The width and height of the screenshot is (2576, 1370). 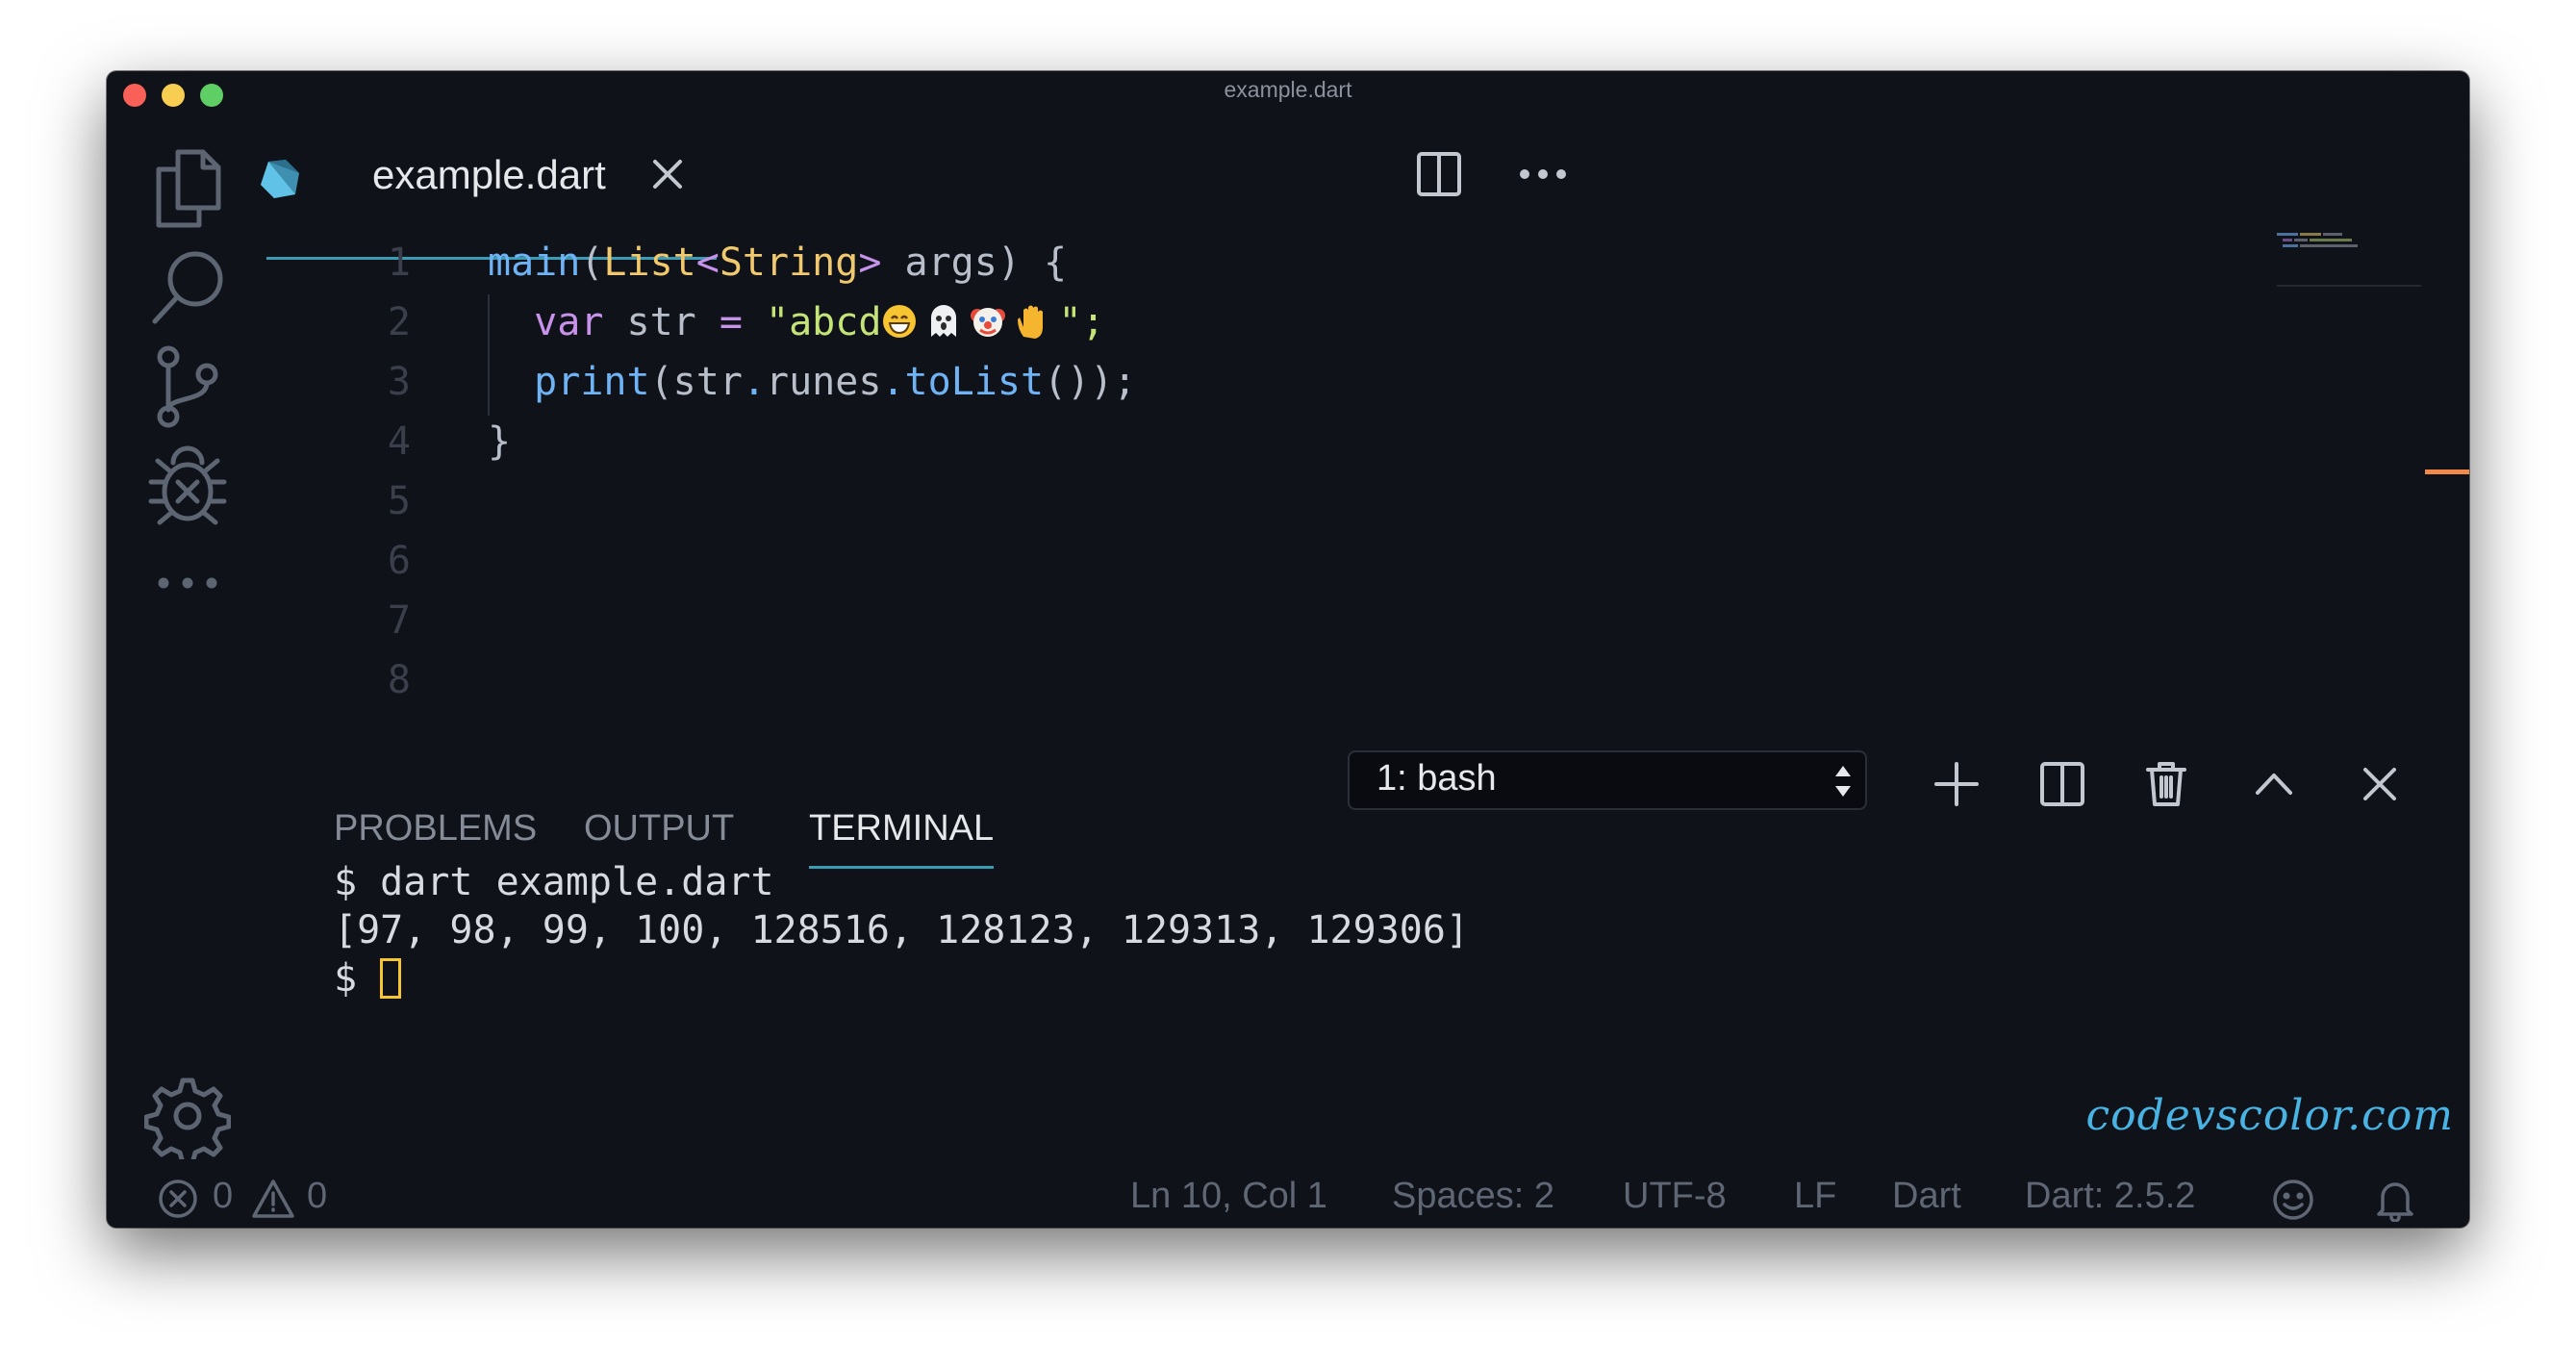 What do you see at coordinates (708, 263) in the screenshot?
I see `code-token: <` at bounding box center [708, 263].